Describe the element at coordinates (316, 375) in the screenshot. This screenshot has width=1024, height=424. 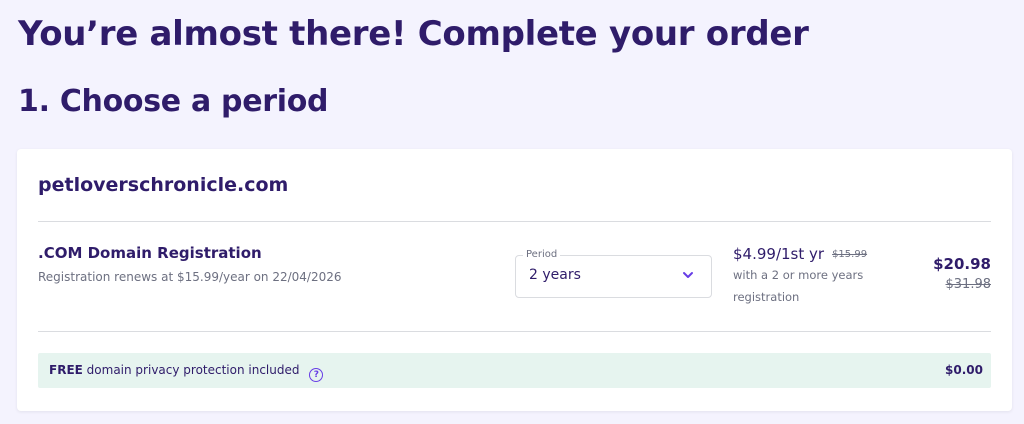
I see `question-circle-icon: ?` at that location.